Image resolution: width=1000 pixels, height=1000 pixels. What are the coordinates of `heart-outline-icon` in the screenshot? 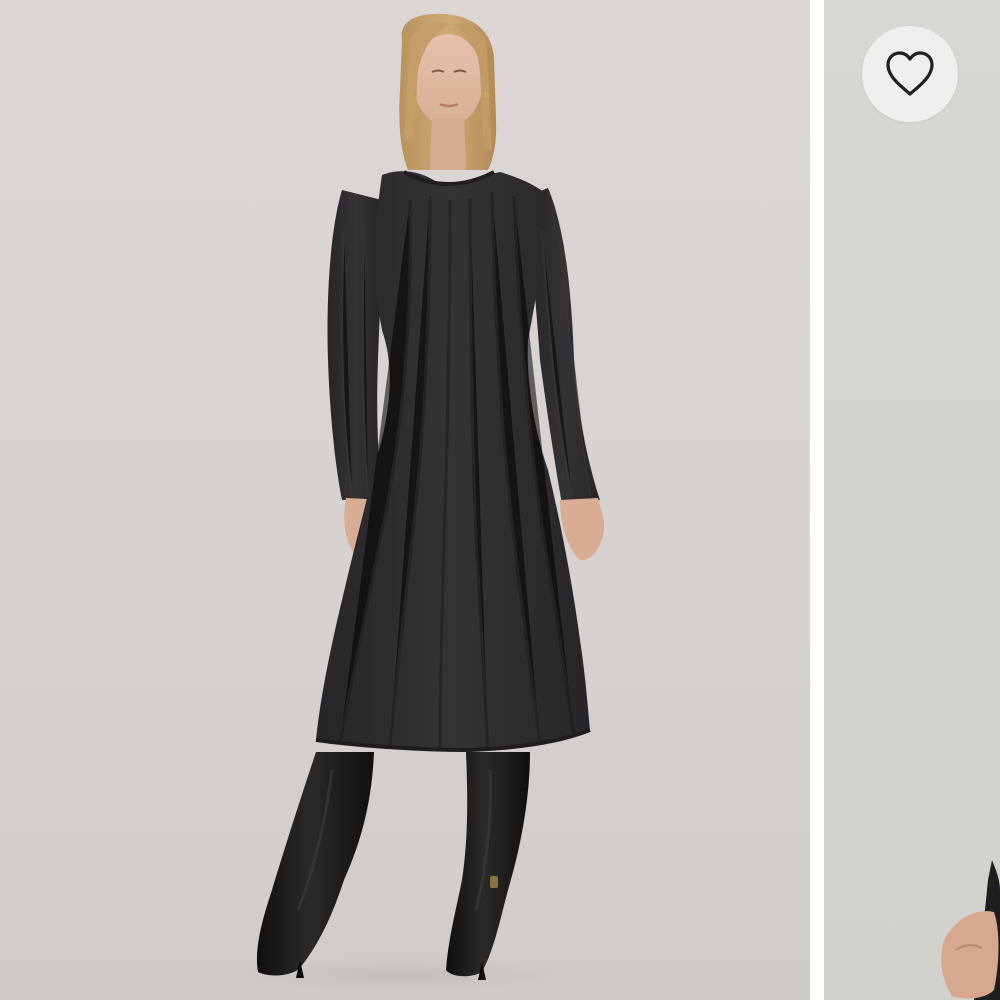 It's located at (910, 74).